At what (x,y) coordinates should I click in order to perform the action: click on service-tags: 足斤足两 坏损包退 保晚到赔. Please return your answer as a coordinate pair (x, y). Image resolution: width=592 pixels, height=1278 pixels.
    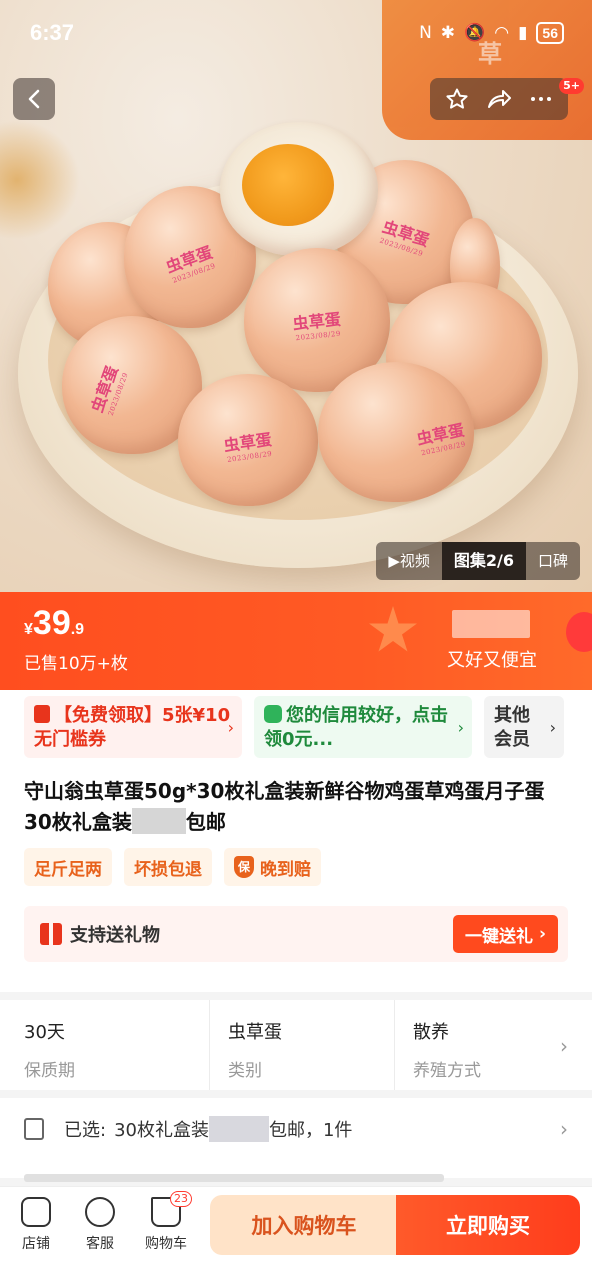
    Looking at the image, I should click on (172, 867).